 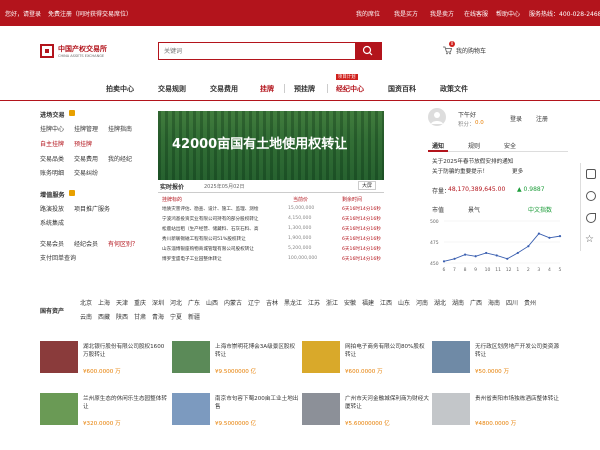 I want to click on nav-plan-badge: 项目计划, so click(x=347, y=77).